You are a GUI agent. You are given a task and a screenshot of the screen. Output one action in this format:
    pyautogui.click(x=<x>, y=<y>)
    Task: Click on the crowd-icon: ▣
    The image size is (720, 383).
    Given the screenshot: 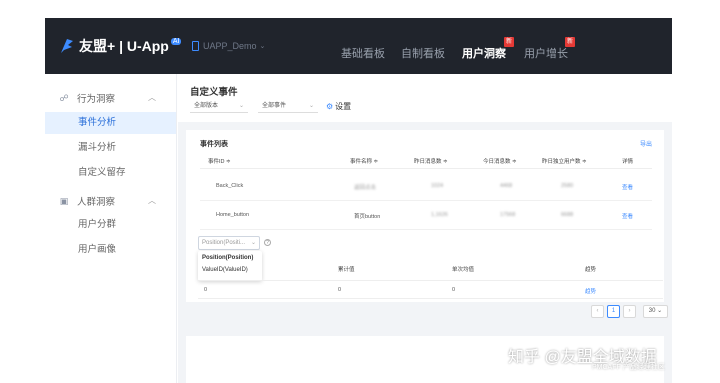 What is the action you would take?
    pyautogui.click(x=64, y=201)
    